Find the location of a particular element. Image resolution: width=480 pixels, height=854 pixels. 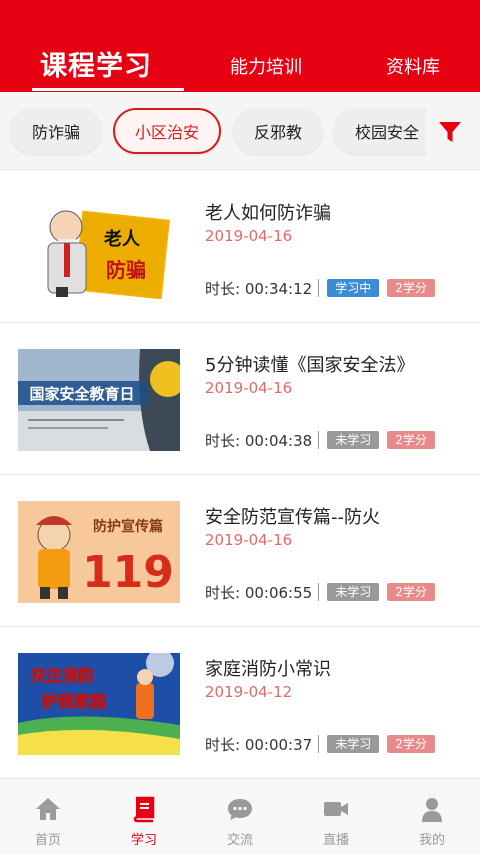

video-camera-icon is located at coordinates (336, 809).